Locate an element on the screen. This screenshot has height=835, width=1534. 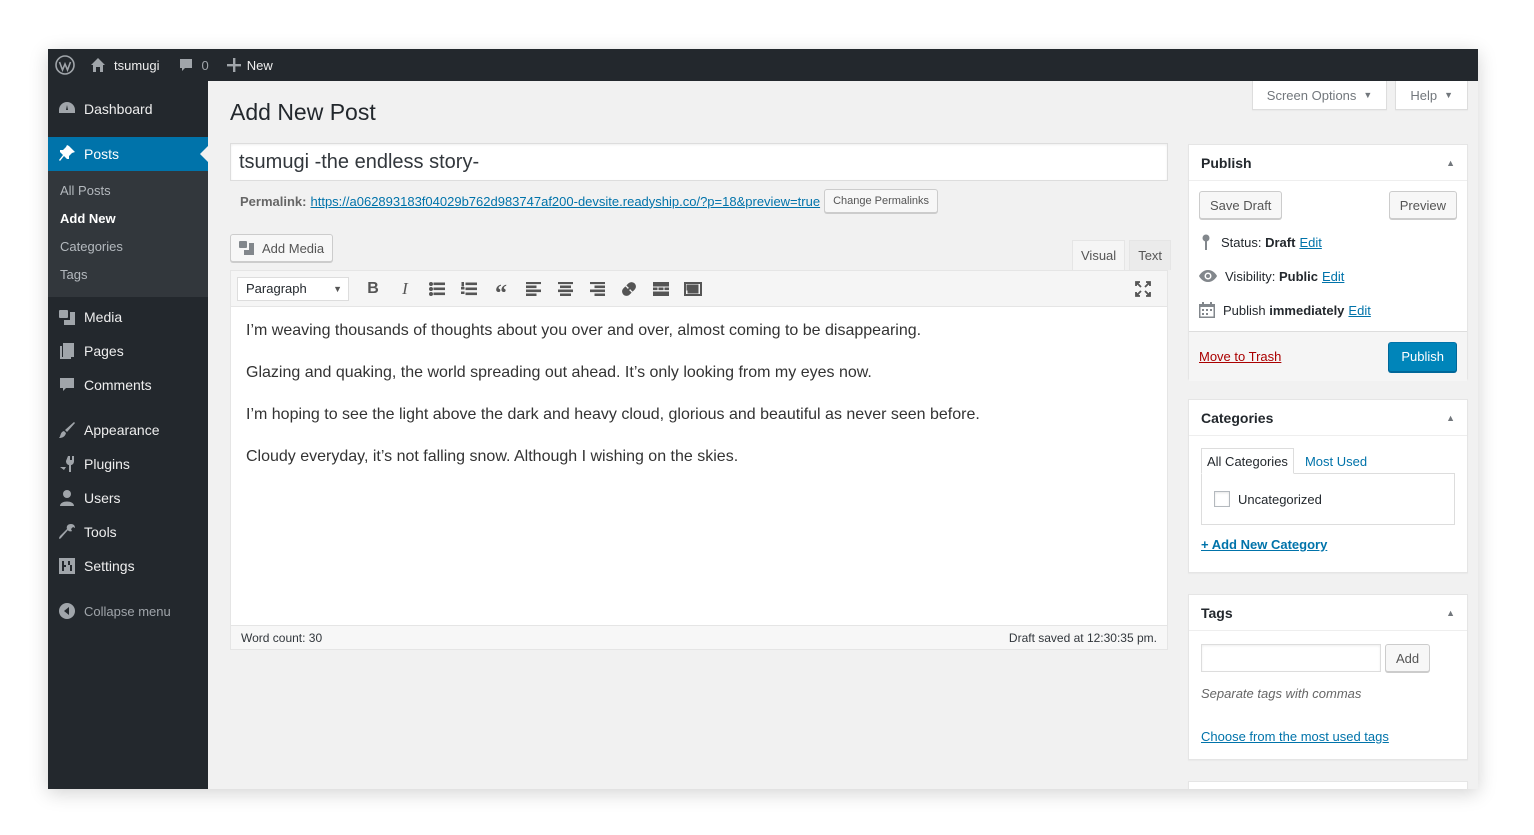
preview-button: Preview is located at coordinates (1422, 205).